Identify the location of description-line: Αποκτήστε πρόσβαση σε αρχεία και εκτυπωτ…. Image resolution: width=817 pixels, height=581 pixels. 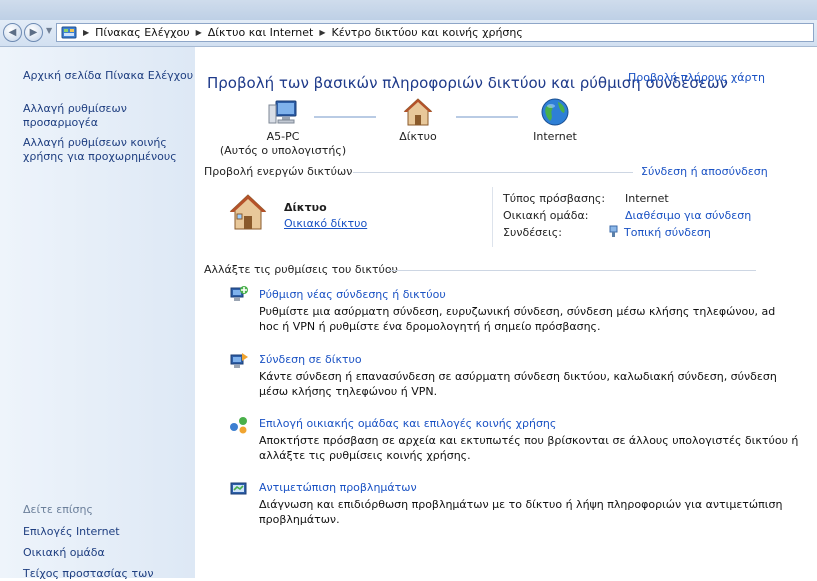
(529, 440).